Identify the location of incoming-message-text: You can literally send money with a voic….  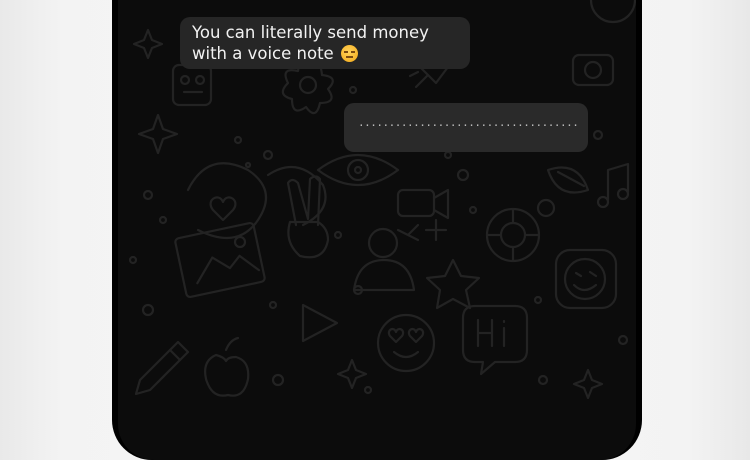
(327, 43).